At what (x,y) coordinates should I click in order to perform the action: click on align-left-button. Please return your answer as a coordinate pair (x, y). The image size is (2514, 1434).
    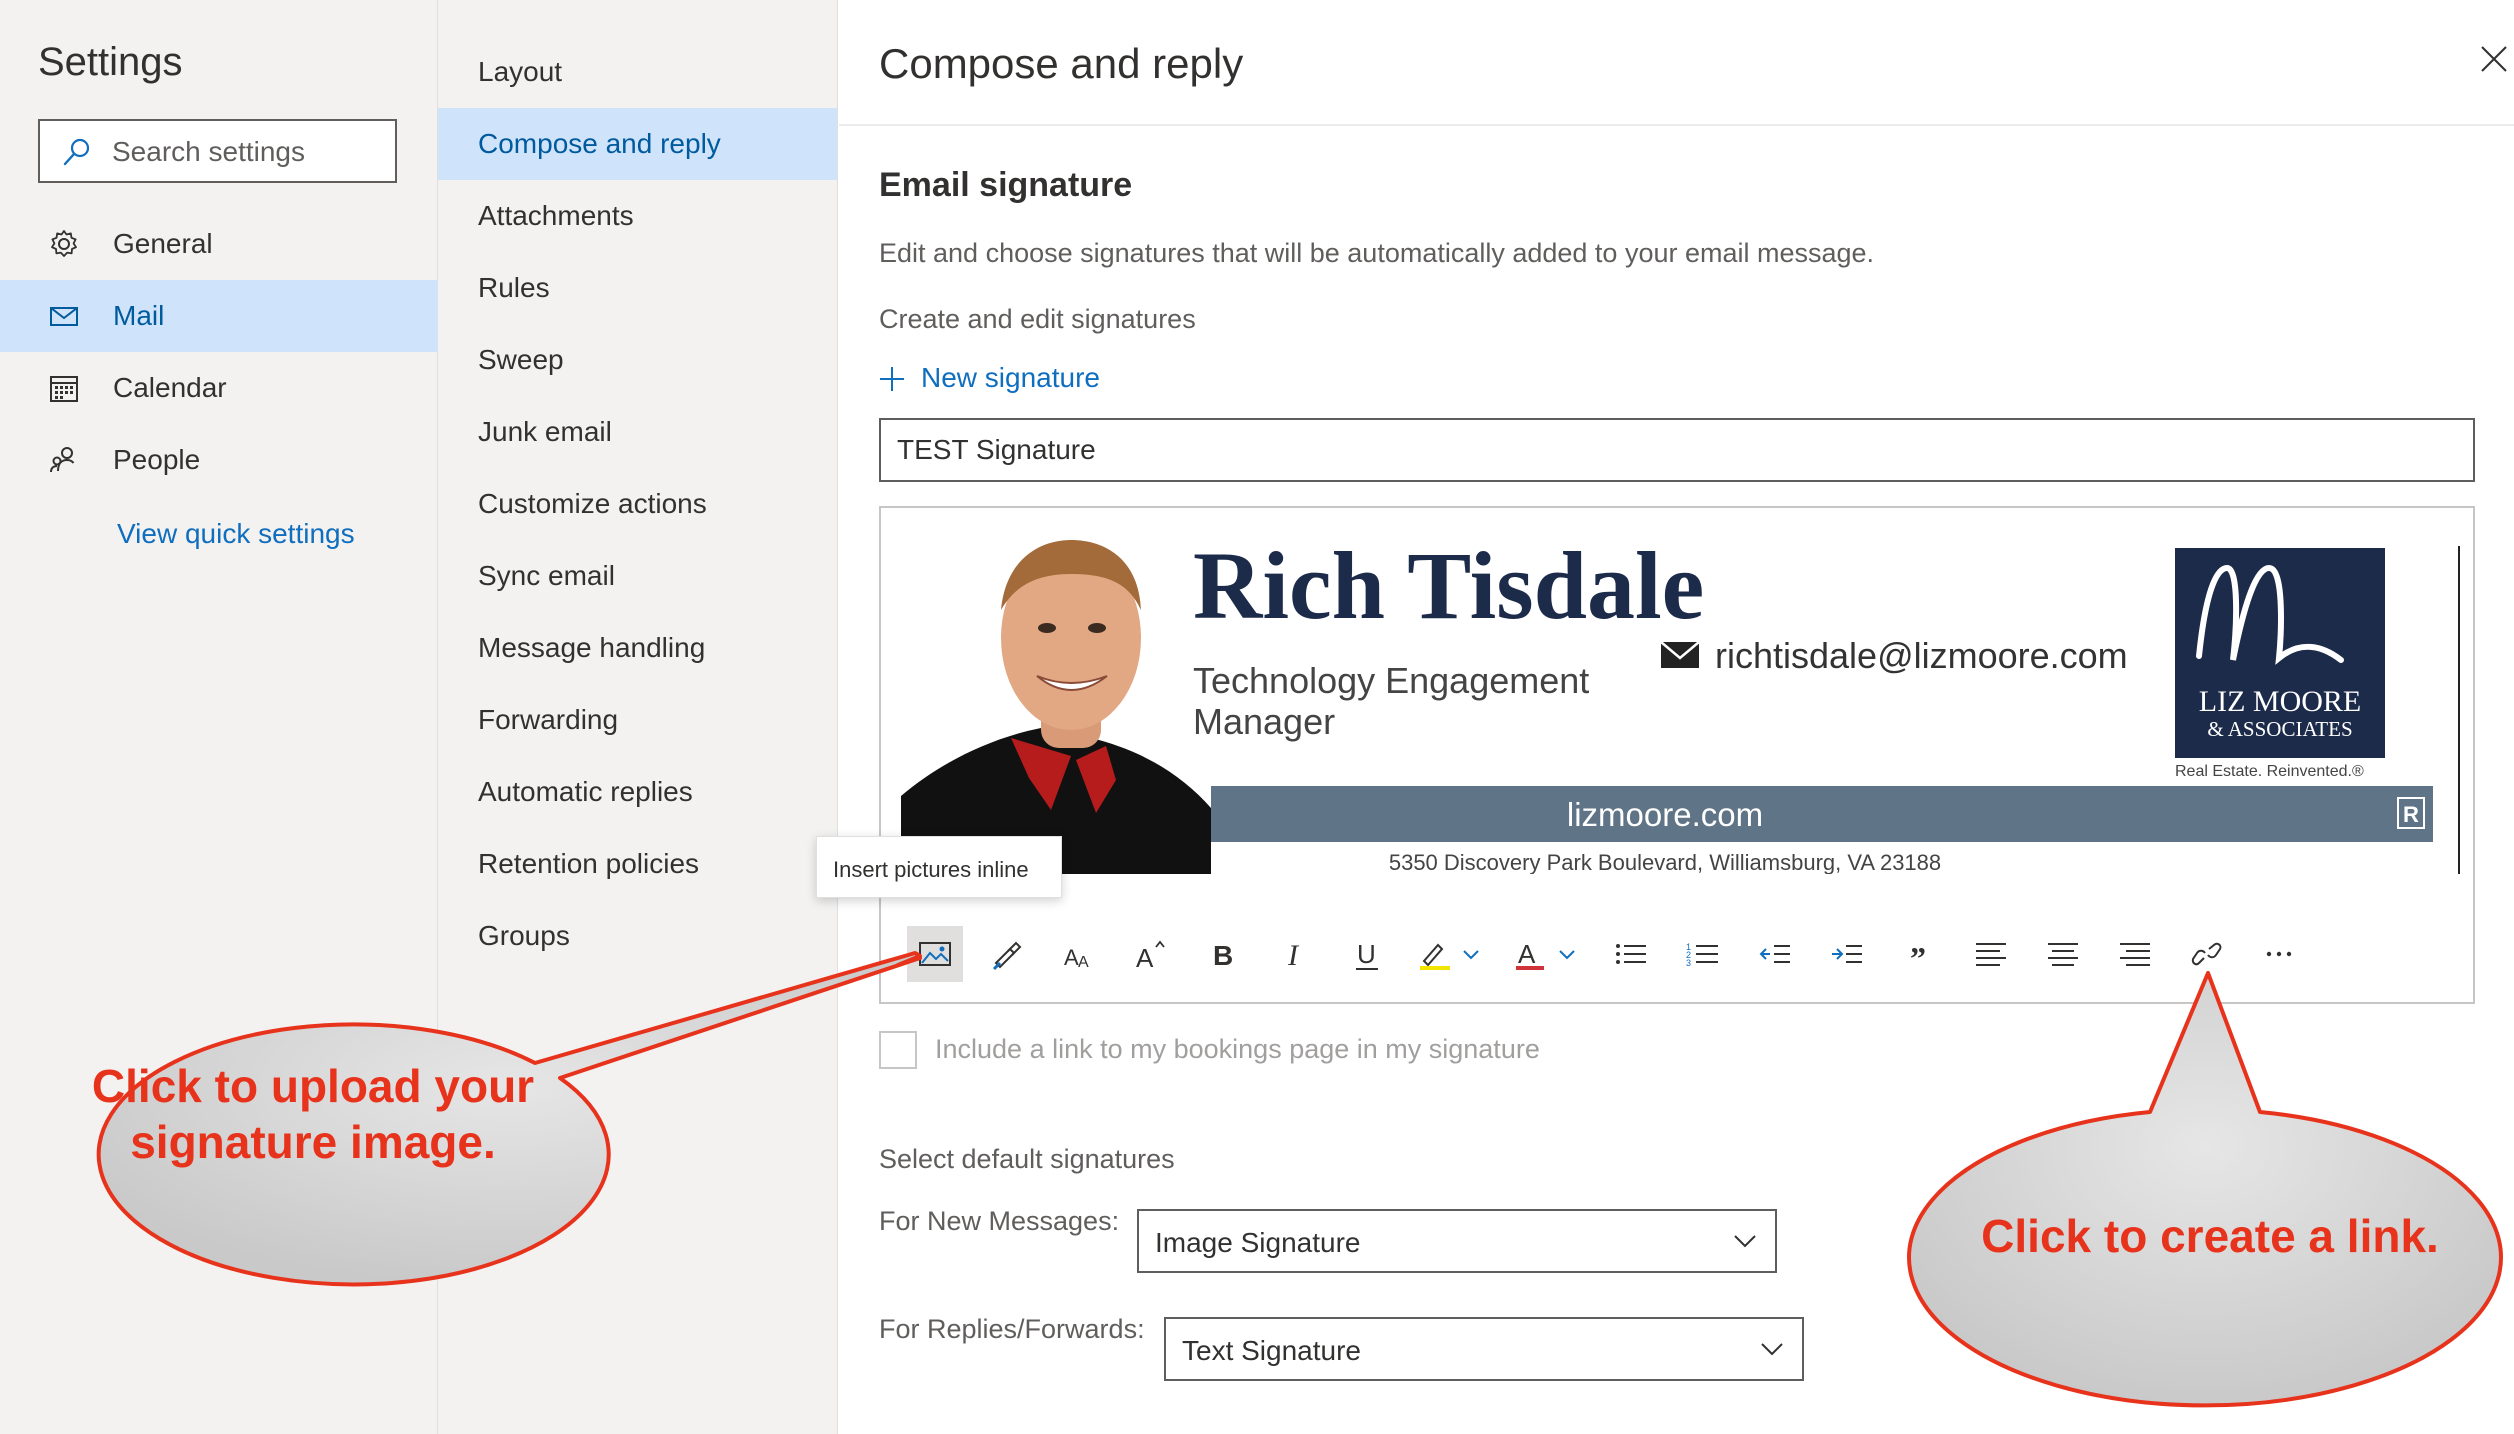
    Looking at the image, I should click on (1991, 954).